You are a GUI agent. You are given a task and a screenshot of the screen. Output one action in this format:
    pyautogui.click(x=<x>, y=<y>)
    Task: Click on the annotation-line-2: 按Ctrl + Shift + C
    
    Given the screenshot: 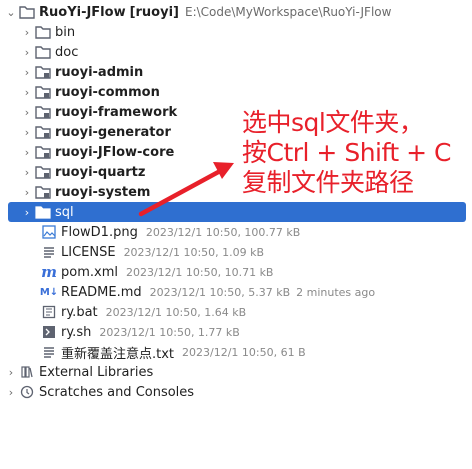 What is the action you would take?
    pyautogui.click(x=346, y=152)
    